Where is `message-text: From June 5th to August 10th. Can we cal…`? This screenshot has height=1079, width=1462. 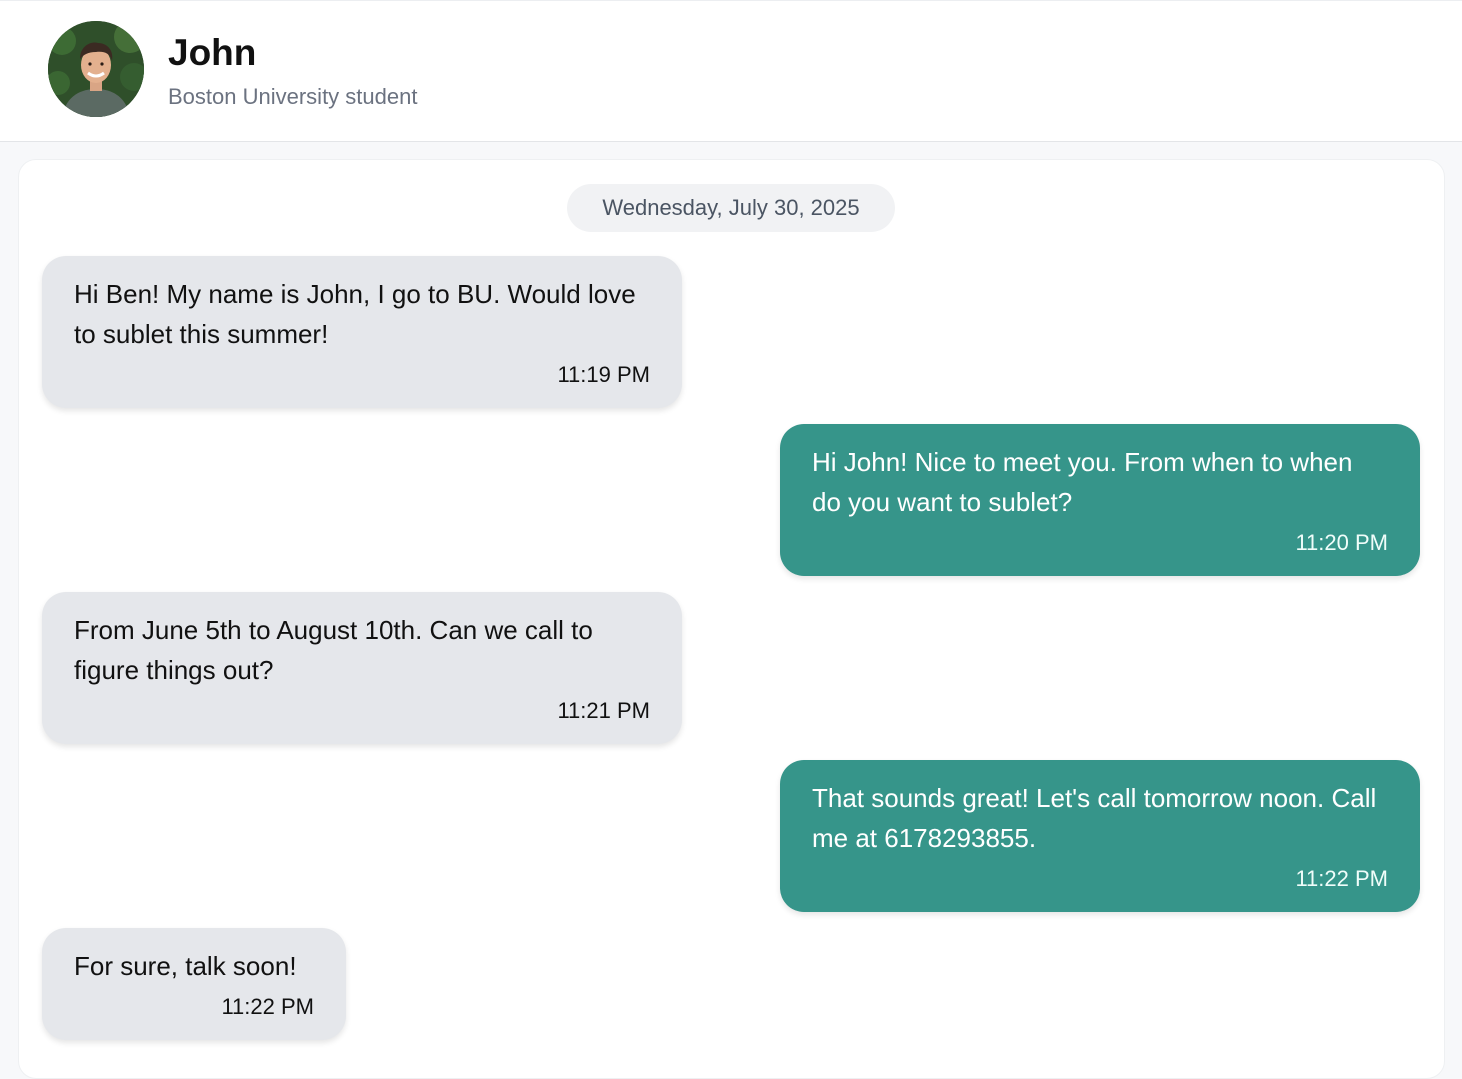
message-text: From June 5th to August 10th. Can we cal… is located at coordinates (333, 650).